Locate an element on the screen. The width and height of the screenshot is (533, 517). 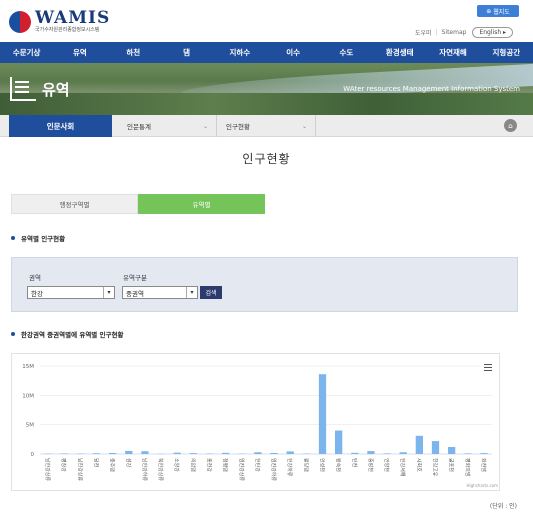
gnb-item-groundwater: 지하수 is located at coordinates (239, 52).